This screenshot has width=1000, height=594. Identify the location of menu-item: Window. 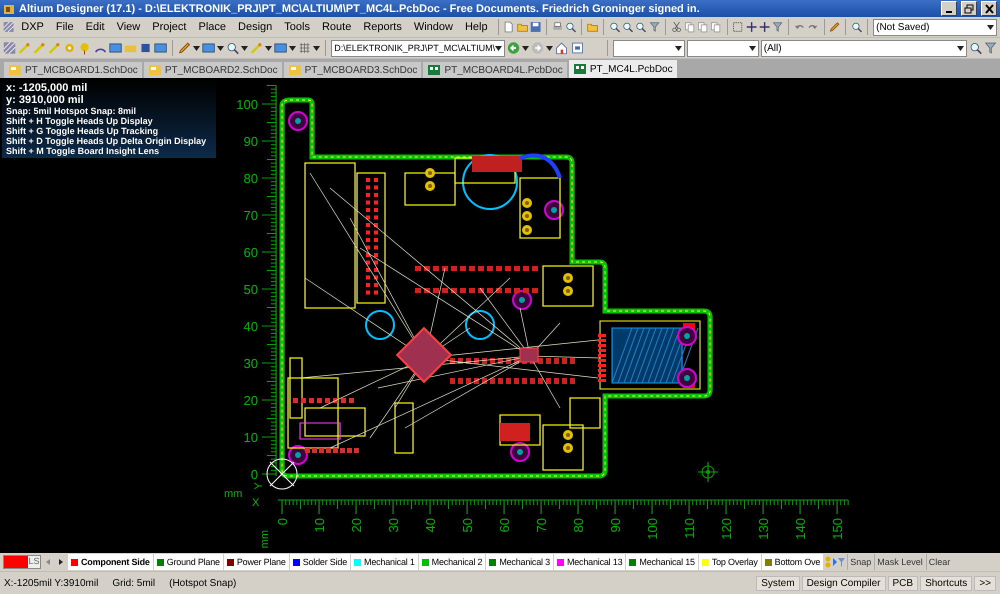
(433, 27).